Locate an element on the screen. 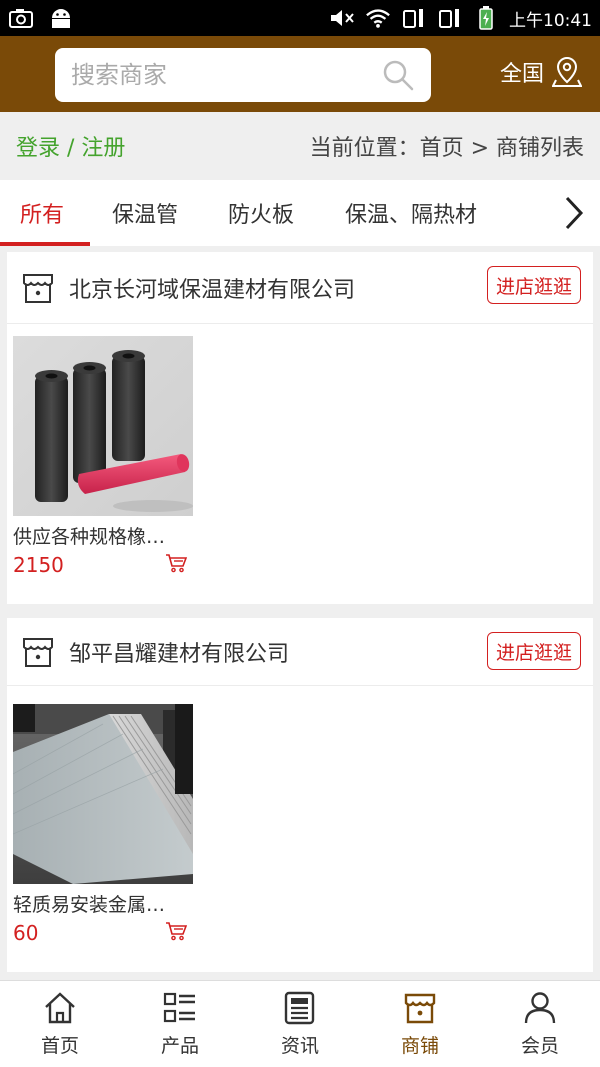 The height and width of the screenshot is (1067, 600). tab-all: 所有 is located at coordinates (45, 213).